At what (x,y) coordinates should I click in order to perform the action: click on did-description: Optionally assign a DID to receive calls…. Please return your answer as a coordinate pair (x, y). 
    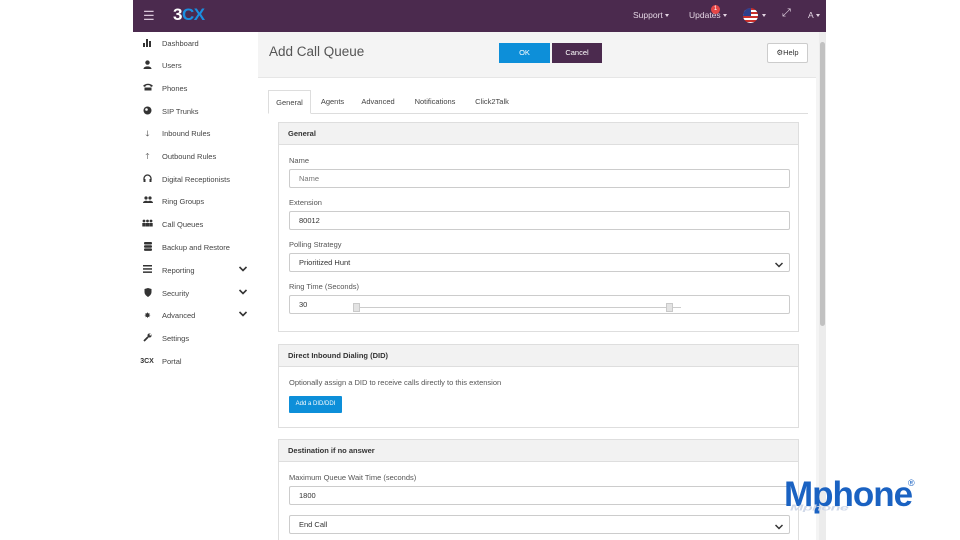
    Looking at the image, I should click on (395, 382).